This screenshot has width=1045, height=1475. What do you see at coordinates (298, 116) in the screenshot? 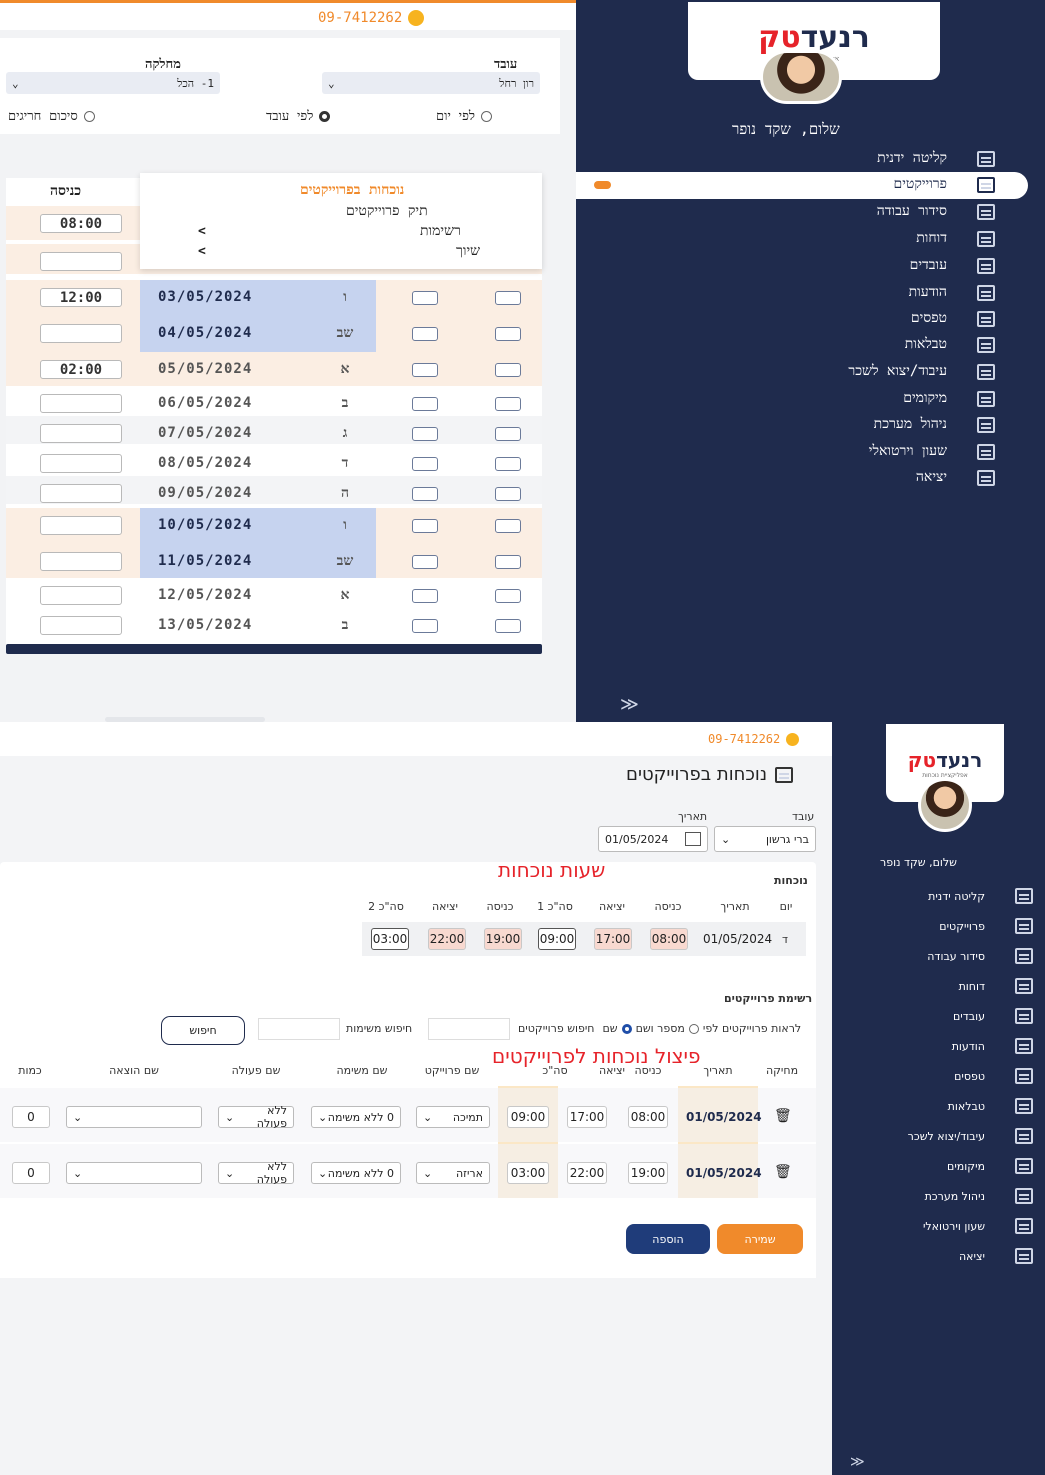
I see `radio-by-employee: לפי עובד` at bounding box center [298, 116].